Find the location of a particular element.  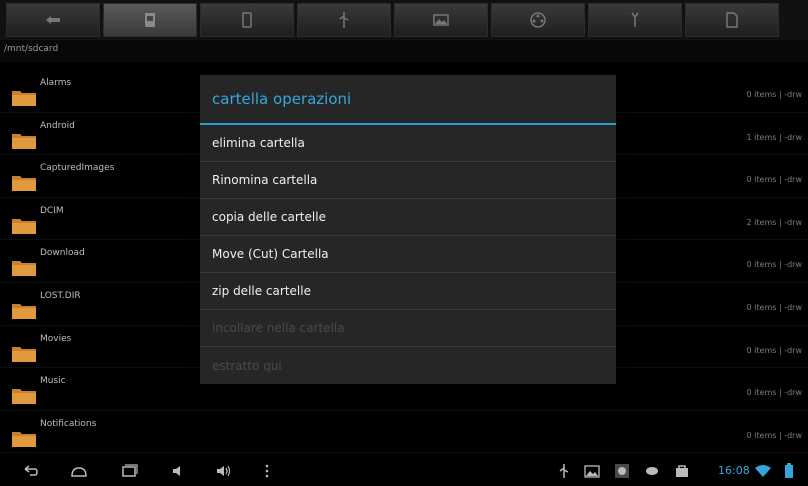

move-folder-option: Move (Cut) Cartella is located at coordinates (408, 254).